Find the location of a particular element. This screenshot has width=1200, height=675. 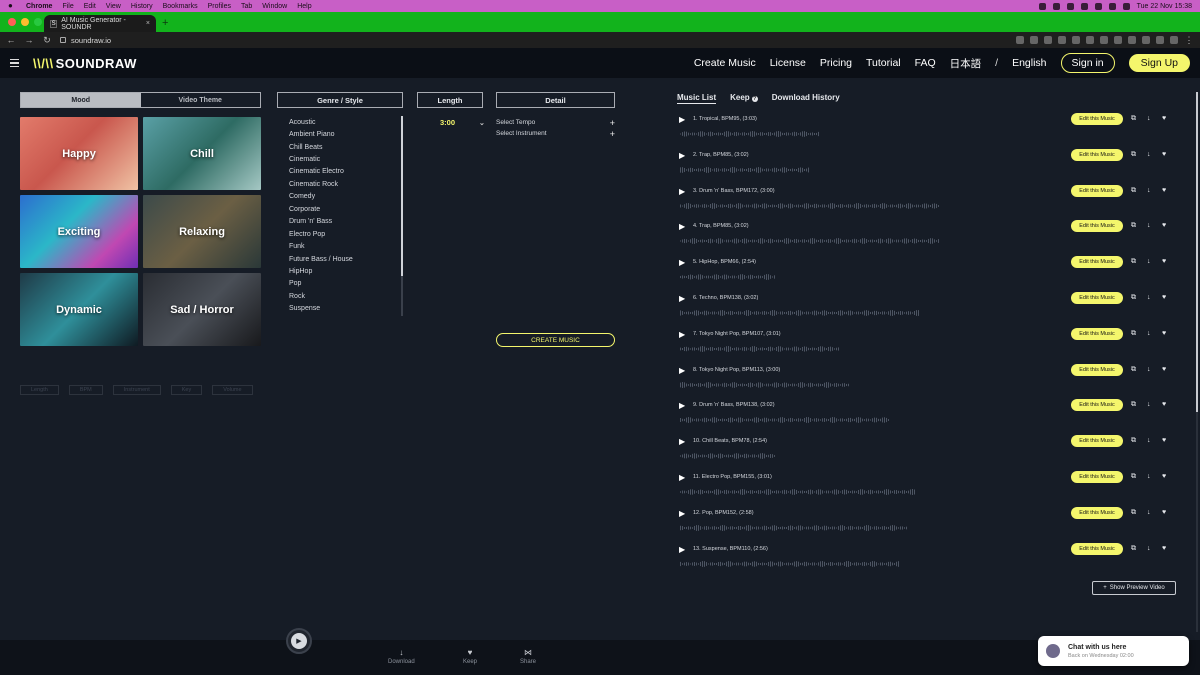

close-window-button is located at coordinates (12, 22).